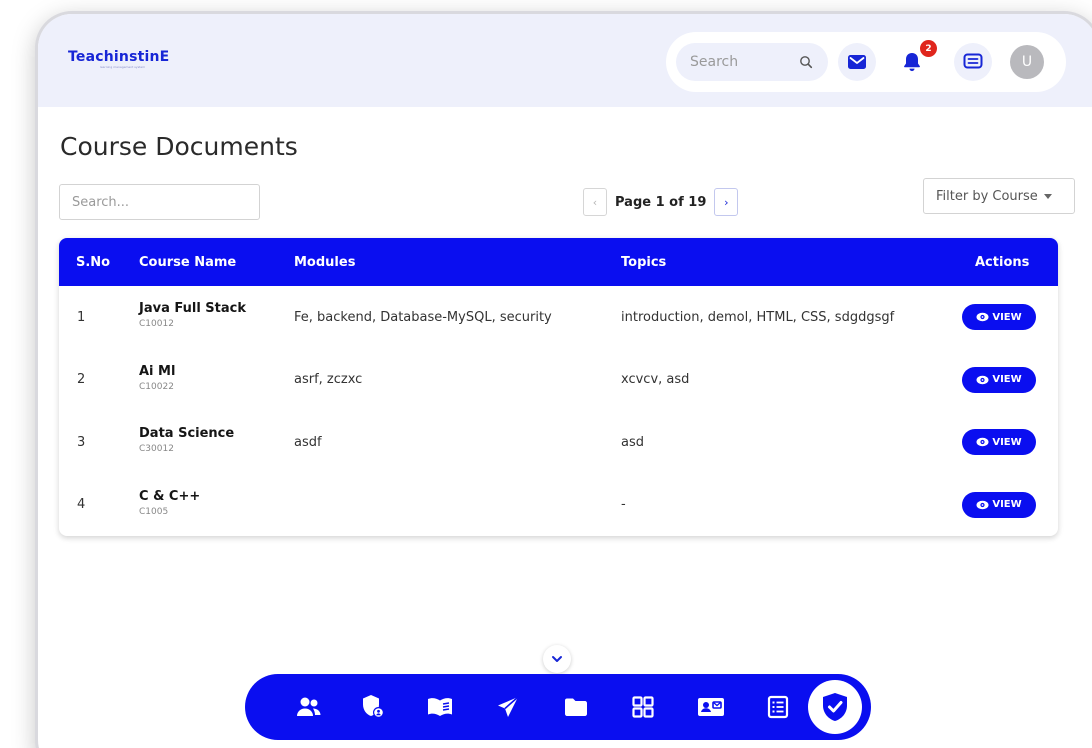  I want to click on cell-course: Data Science C30012, so click(216, 442).